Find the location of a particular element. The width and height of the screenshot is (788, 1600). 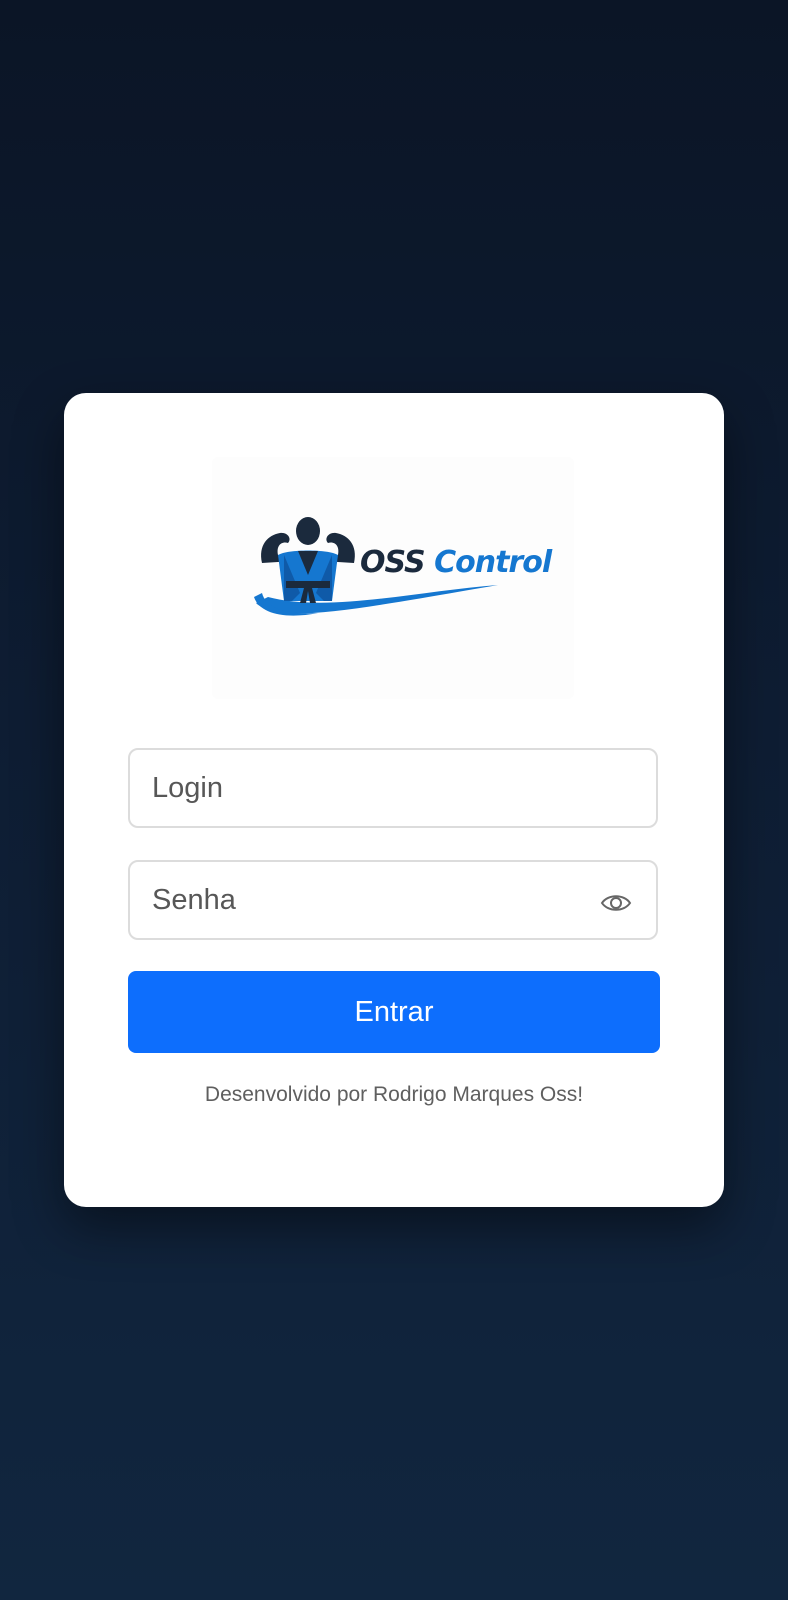

submit-button: Entrar is located at coordinates (394, 1012).